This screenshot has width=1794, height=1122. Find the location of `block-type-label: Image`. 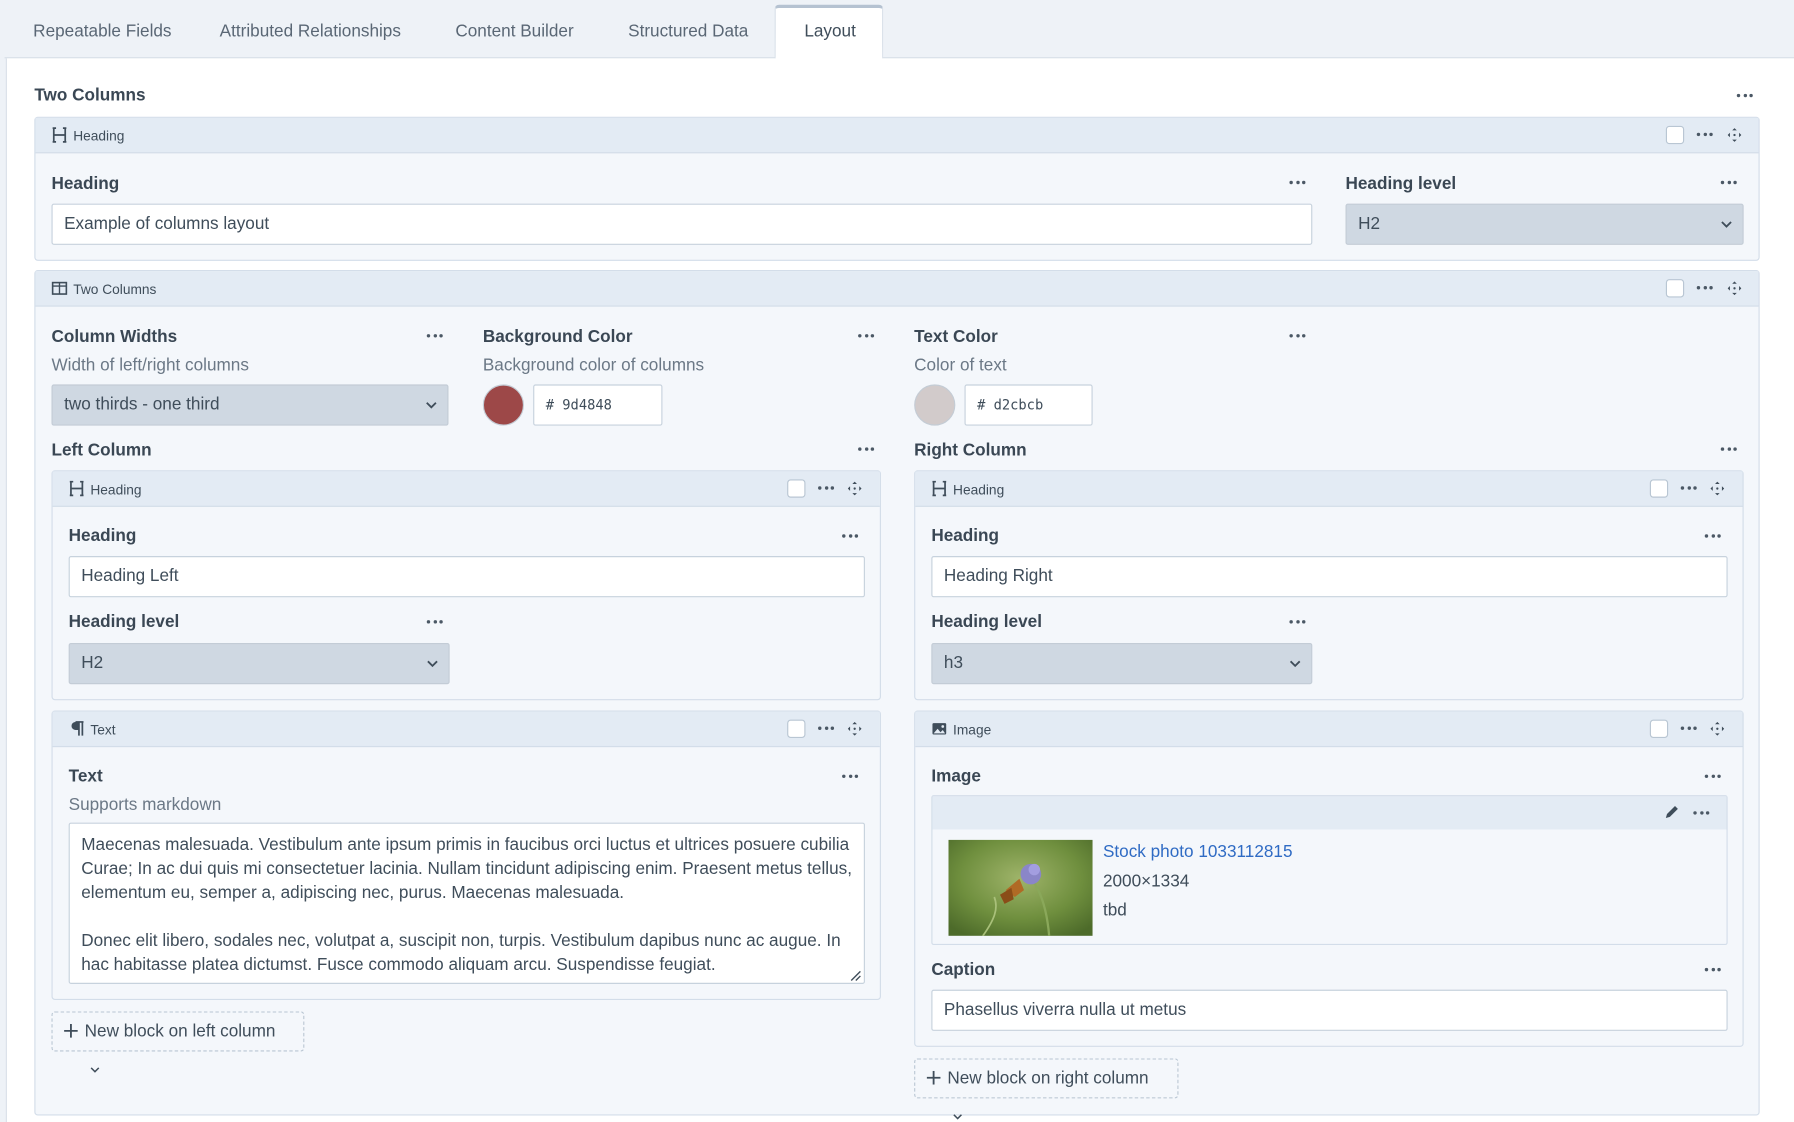

block-type-label: Image is located at coordinates (972, 729).